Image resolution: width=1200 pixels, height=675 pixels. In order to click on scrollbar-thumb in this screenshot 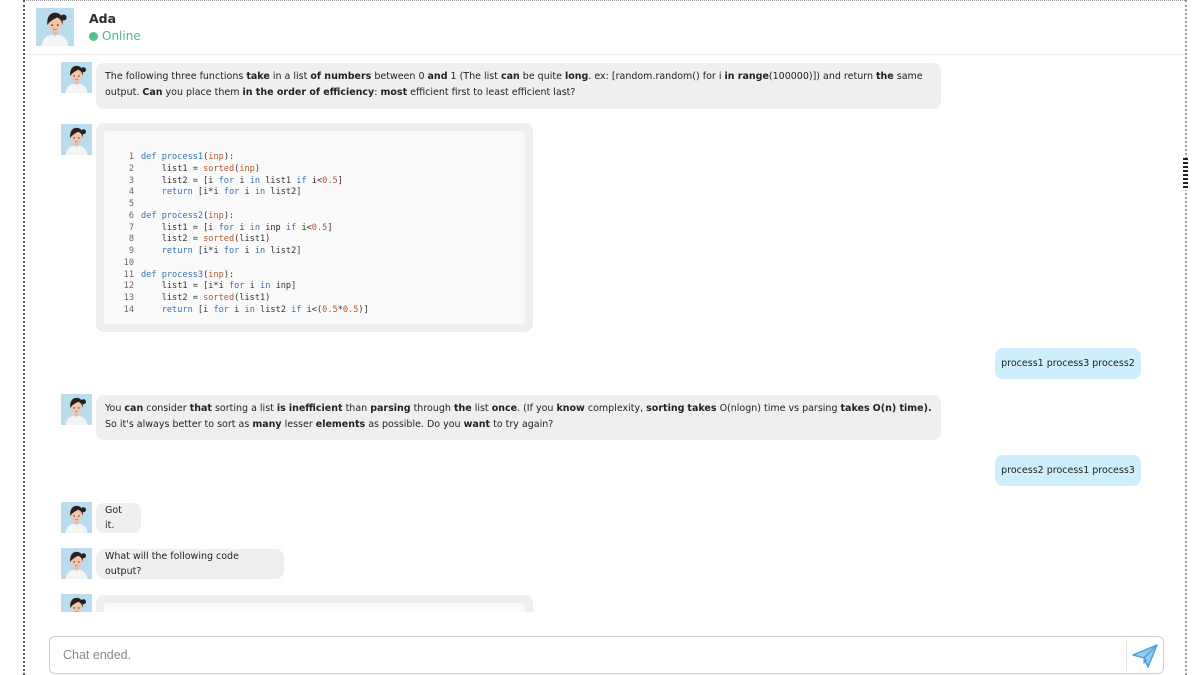, I will do `click(1185, 174)`.